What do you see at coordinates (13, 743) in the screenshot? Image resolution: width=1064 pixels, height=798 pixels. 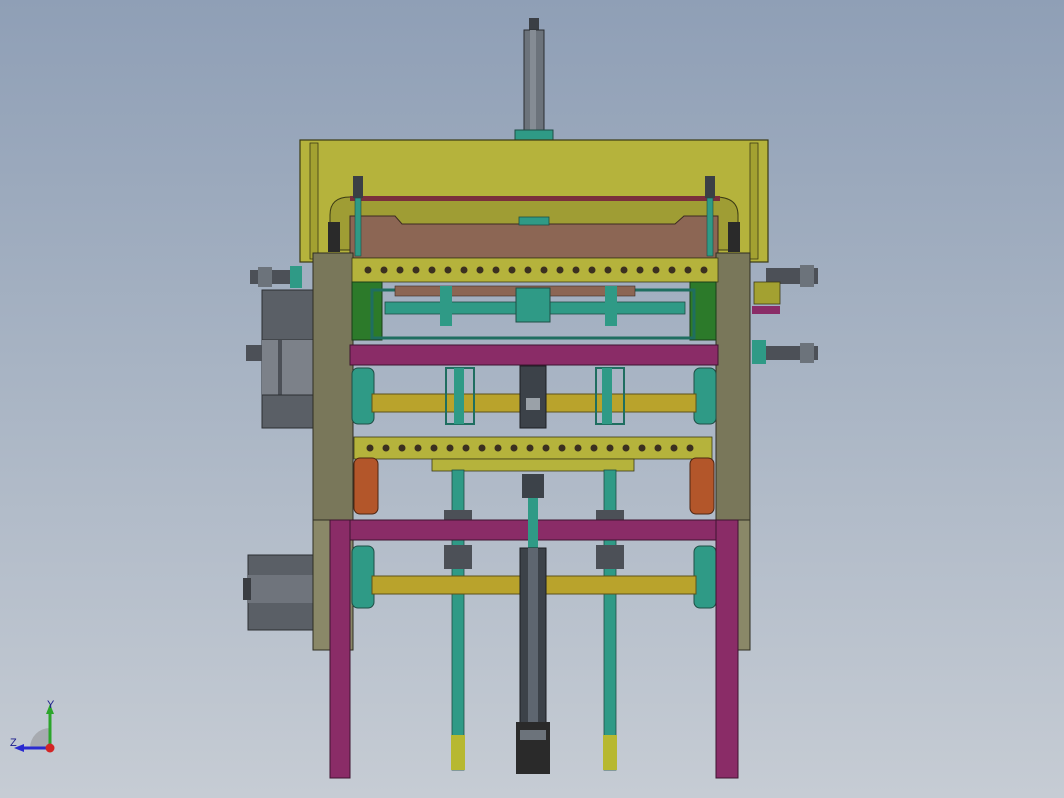 I see `triad-z-label: Z` at bounding box center [13, 743].